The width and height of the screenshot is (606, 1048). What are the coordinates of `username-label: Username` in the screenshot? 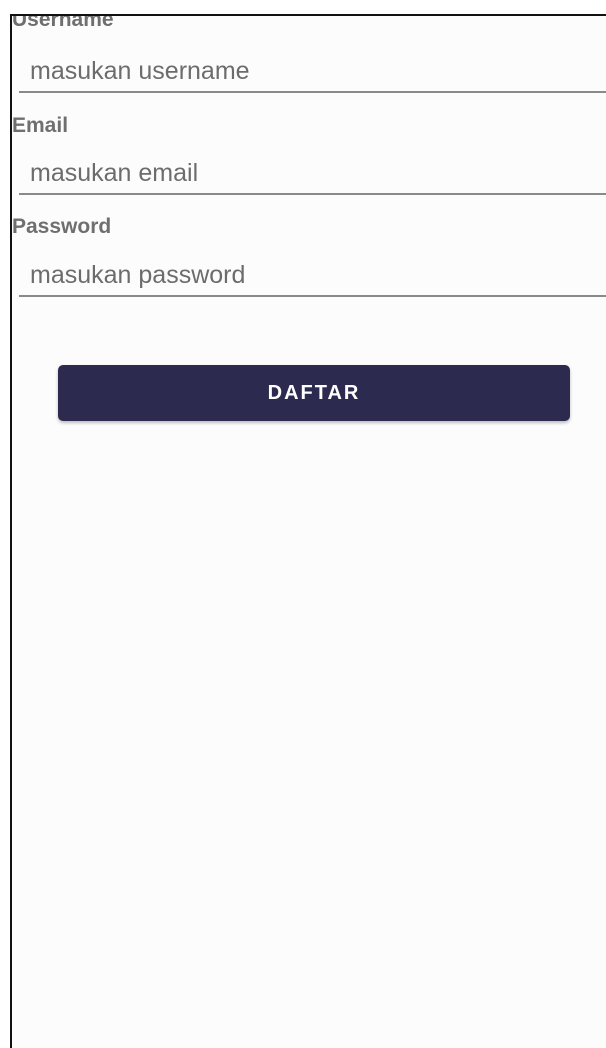 It's located at (63, 22).